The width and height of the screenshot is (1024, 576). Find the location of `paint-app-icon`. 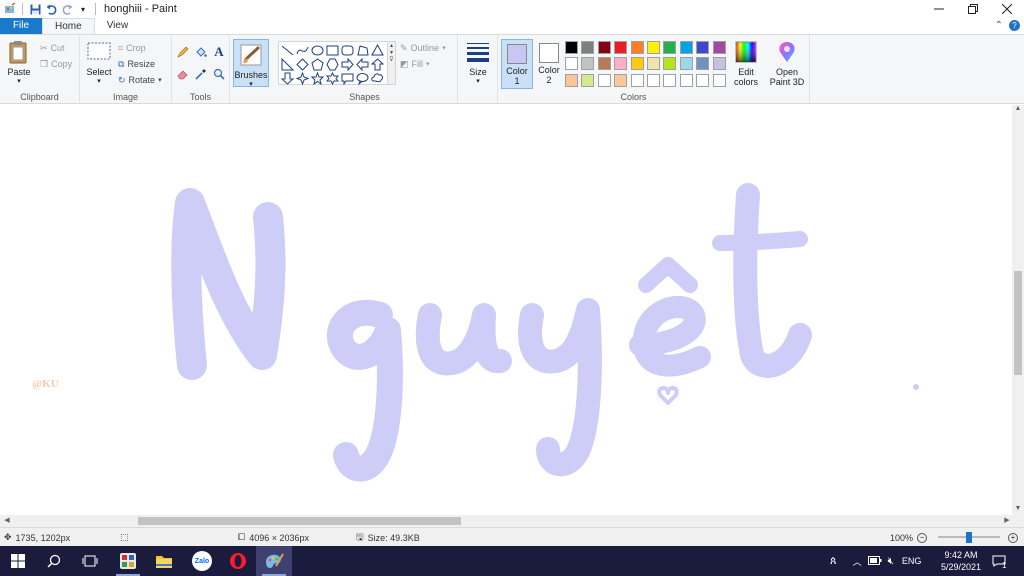

paint-app-icon is located at coordinates (10, 9).